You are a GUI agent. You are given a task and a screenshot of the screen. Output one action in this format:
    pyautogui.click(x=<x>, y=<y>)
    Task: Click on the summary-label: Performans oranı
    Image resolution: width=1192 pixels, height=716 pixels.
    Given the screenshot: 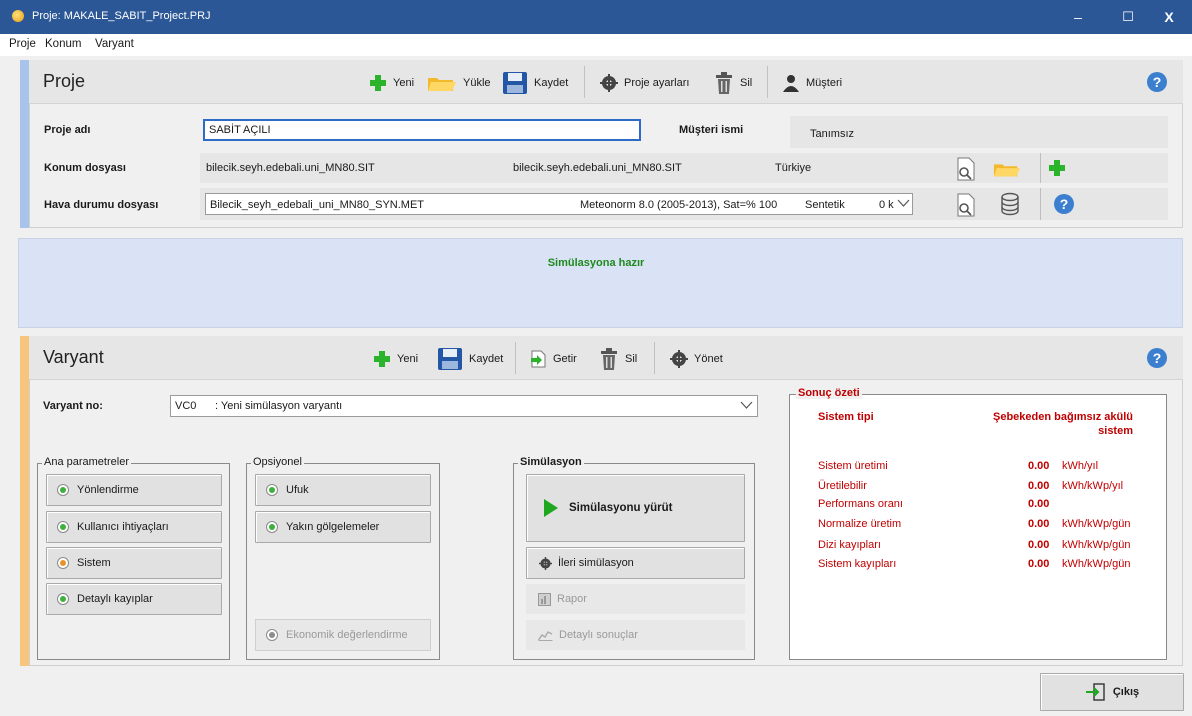 What is the action you would take?
    pyautogui.click(x=860, y=504)
    